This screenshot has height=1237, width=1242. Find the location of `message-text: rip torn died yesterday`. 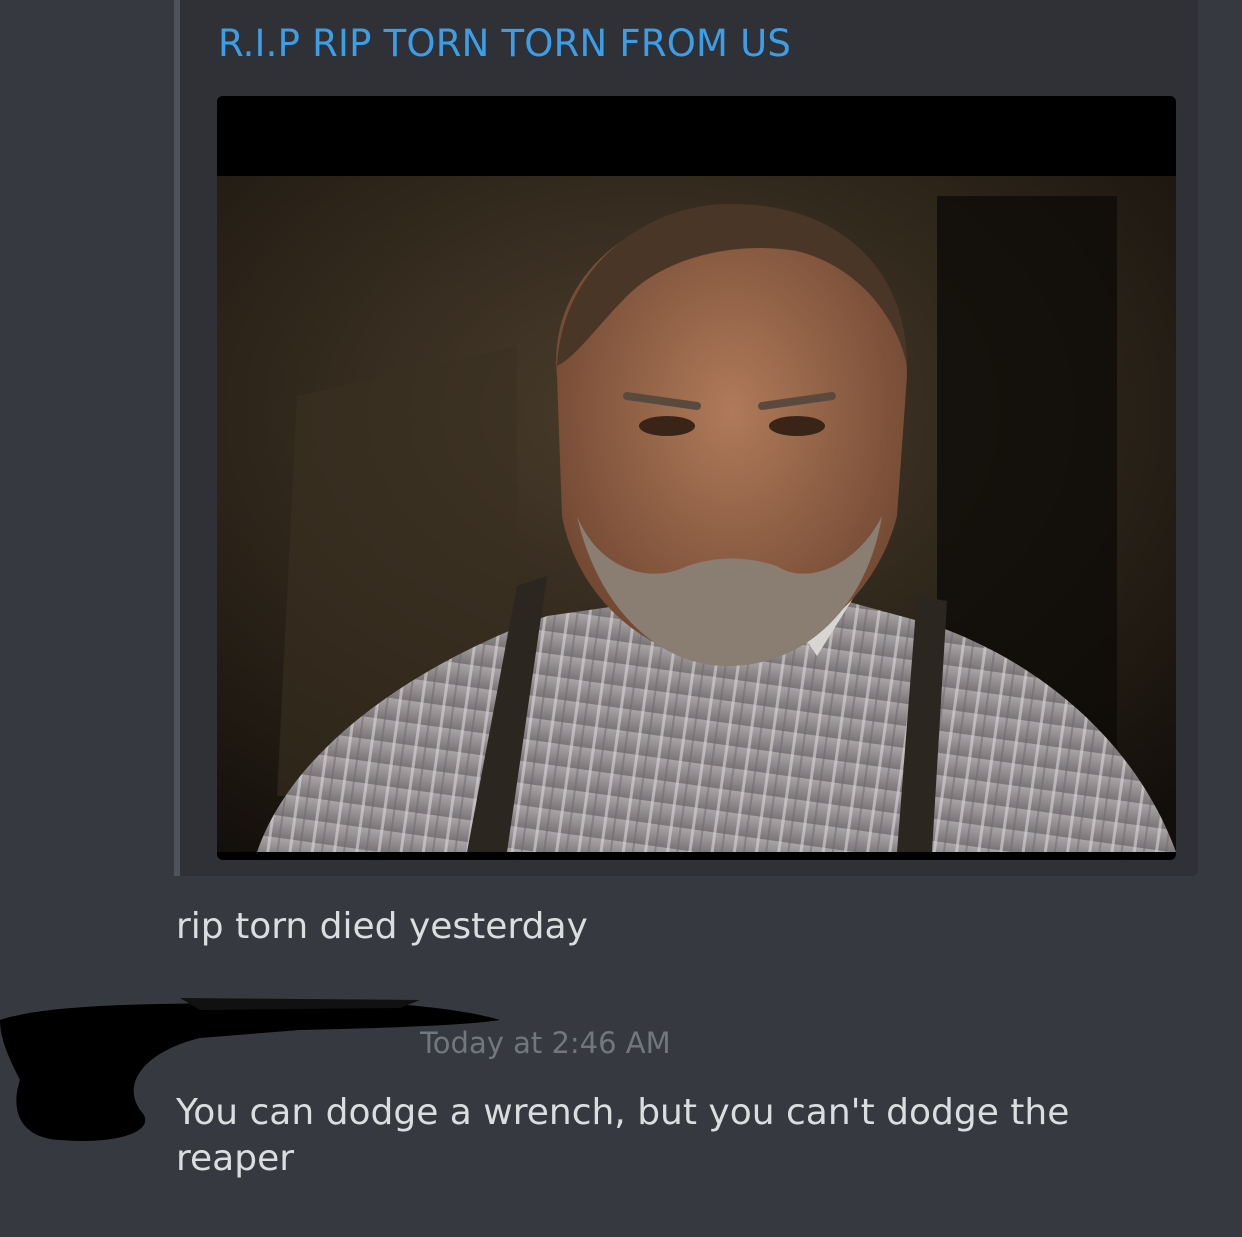

message-text: rip torn died yesterday is located at coordinates (382, 926).